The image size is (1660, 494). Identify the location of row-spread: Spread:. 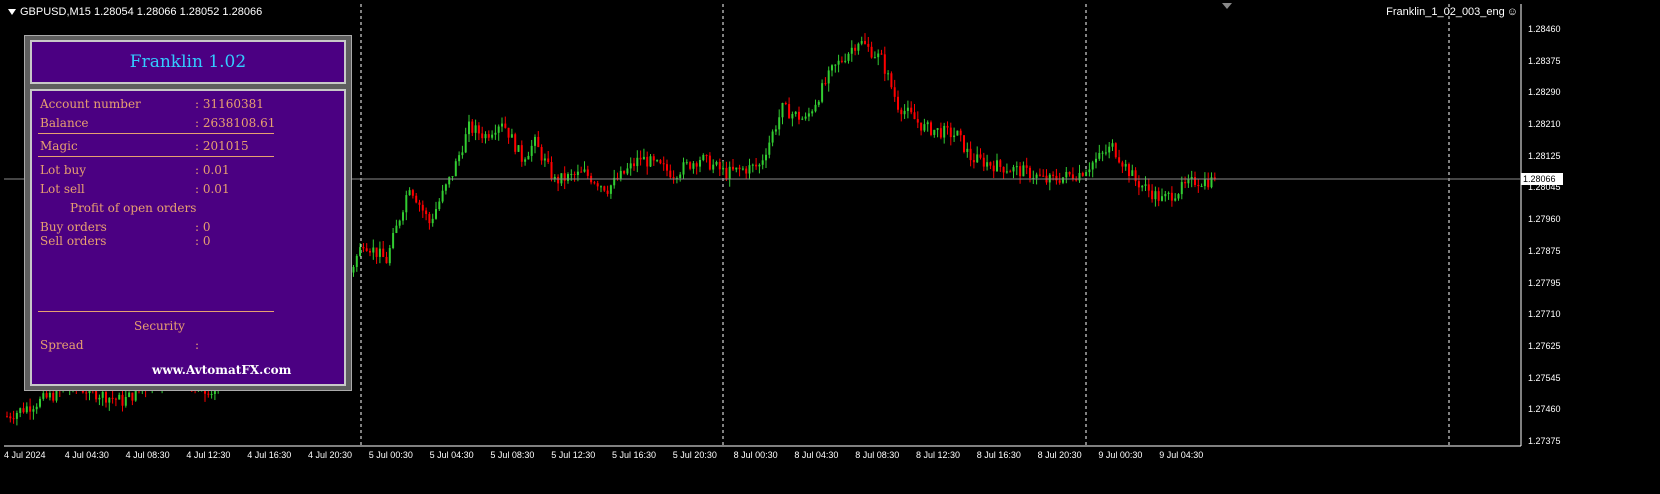
(119, 345).